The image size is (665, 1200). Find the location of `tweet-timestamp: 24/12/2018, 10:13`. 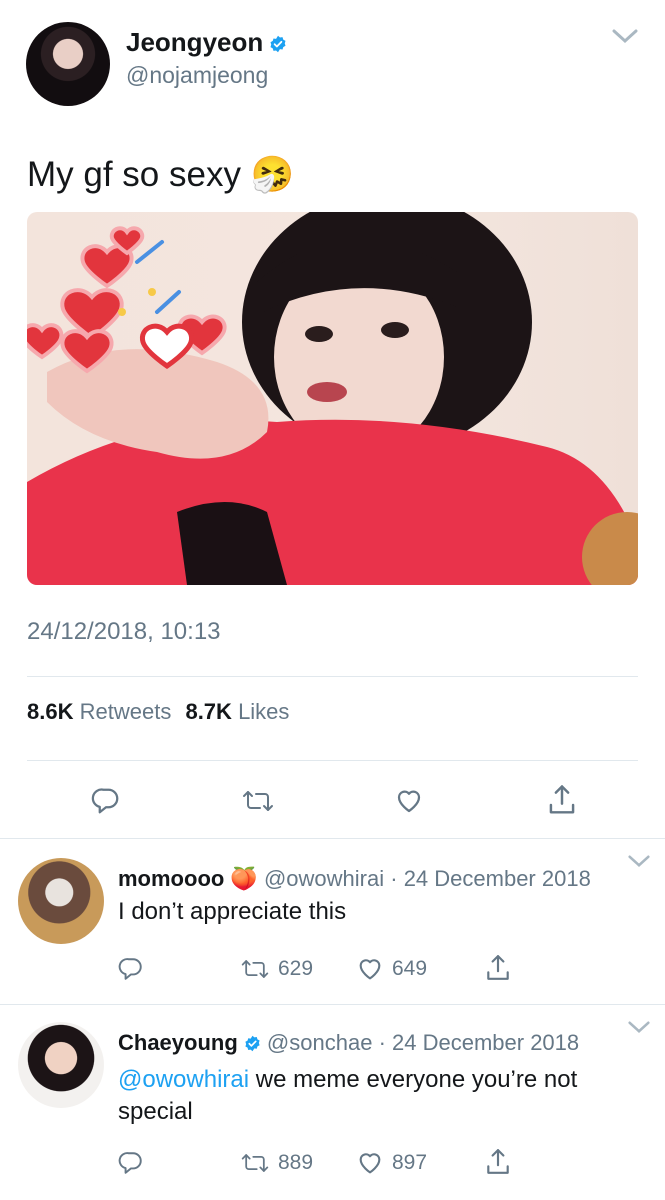

tweet-timestamp: 24/12/2018, 10:13 is located at coordinates (124, 632).